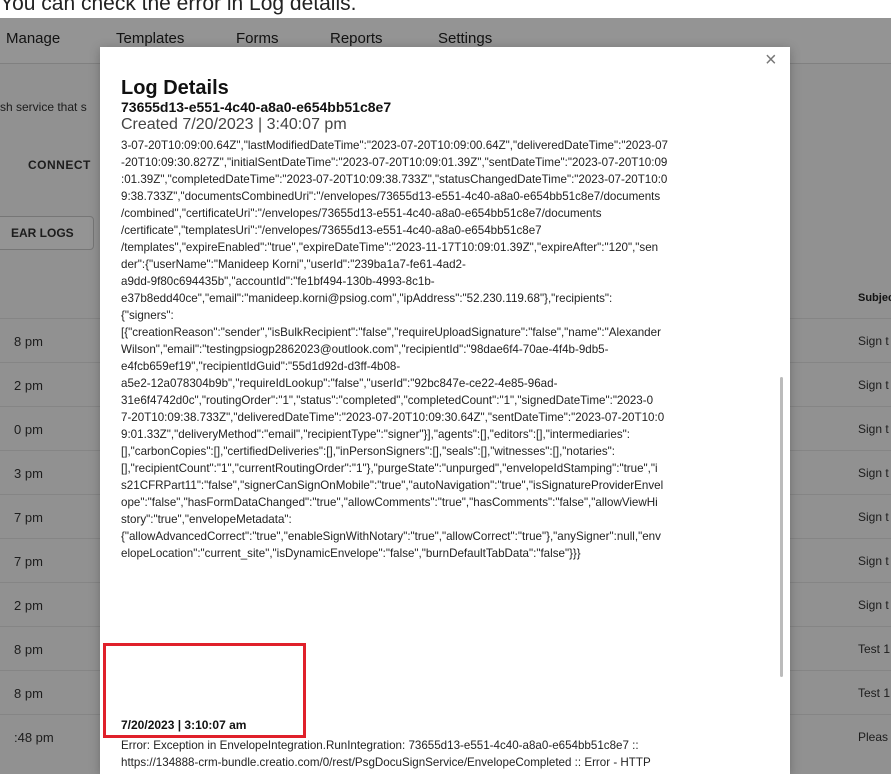  Describe the element at coordinates (256, 107) in the screenshot. I see `envelope-id: 73655d13-e551-4c40-a8a0-e654bb51c8e7` at that location.